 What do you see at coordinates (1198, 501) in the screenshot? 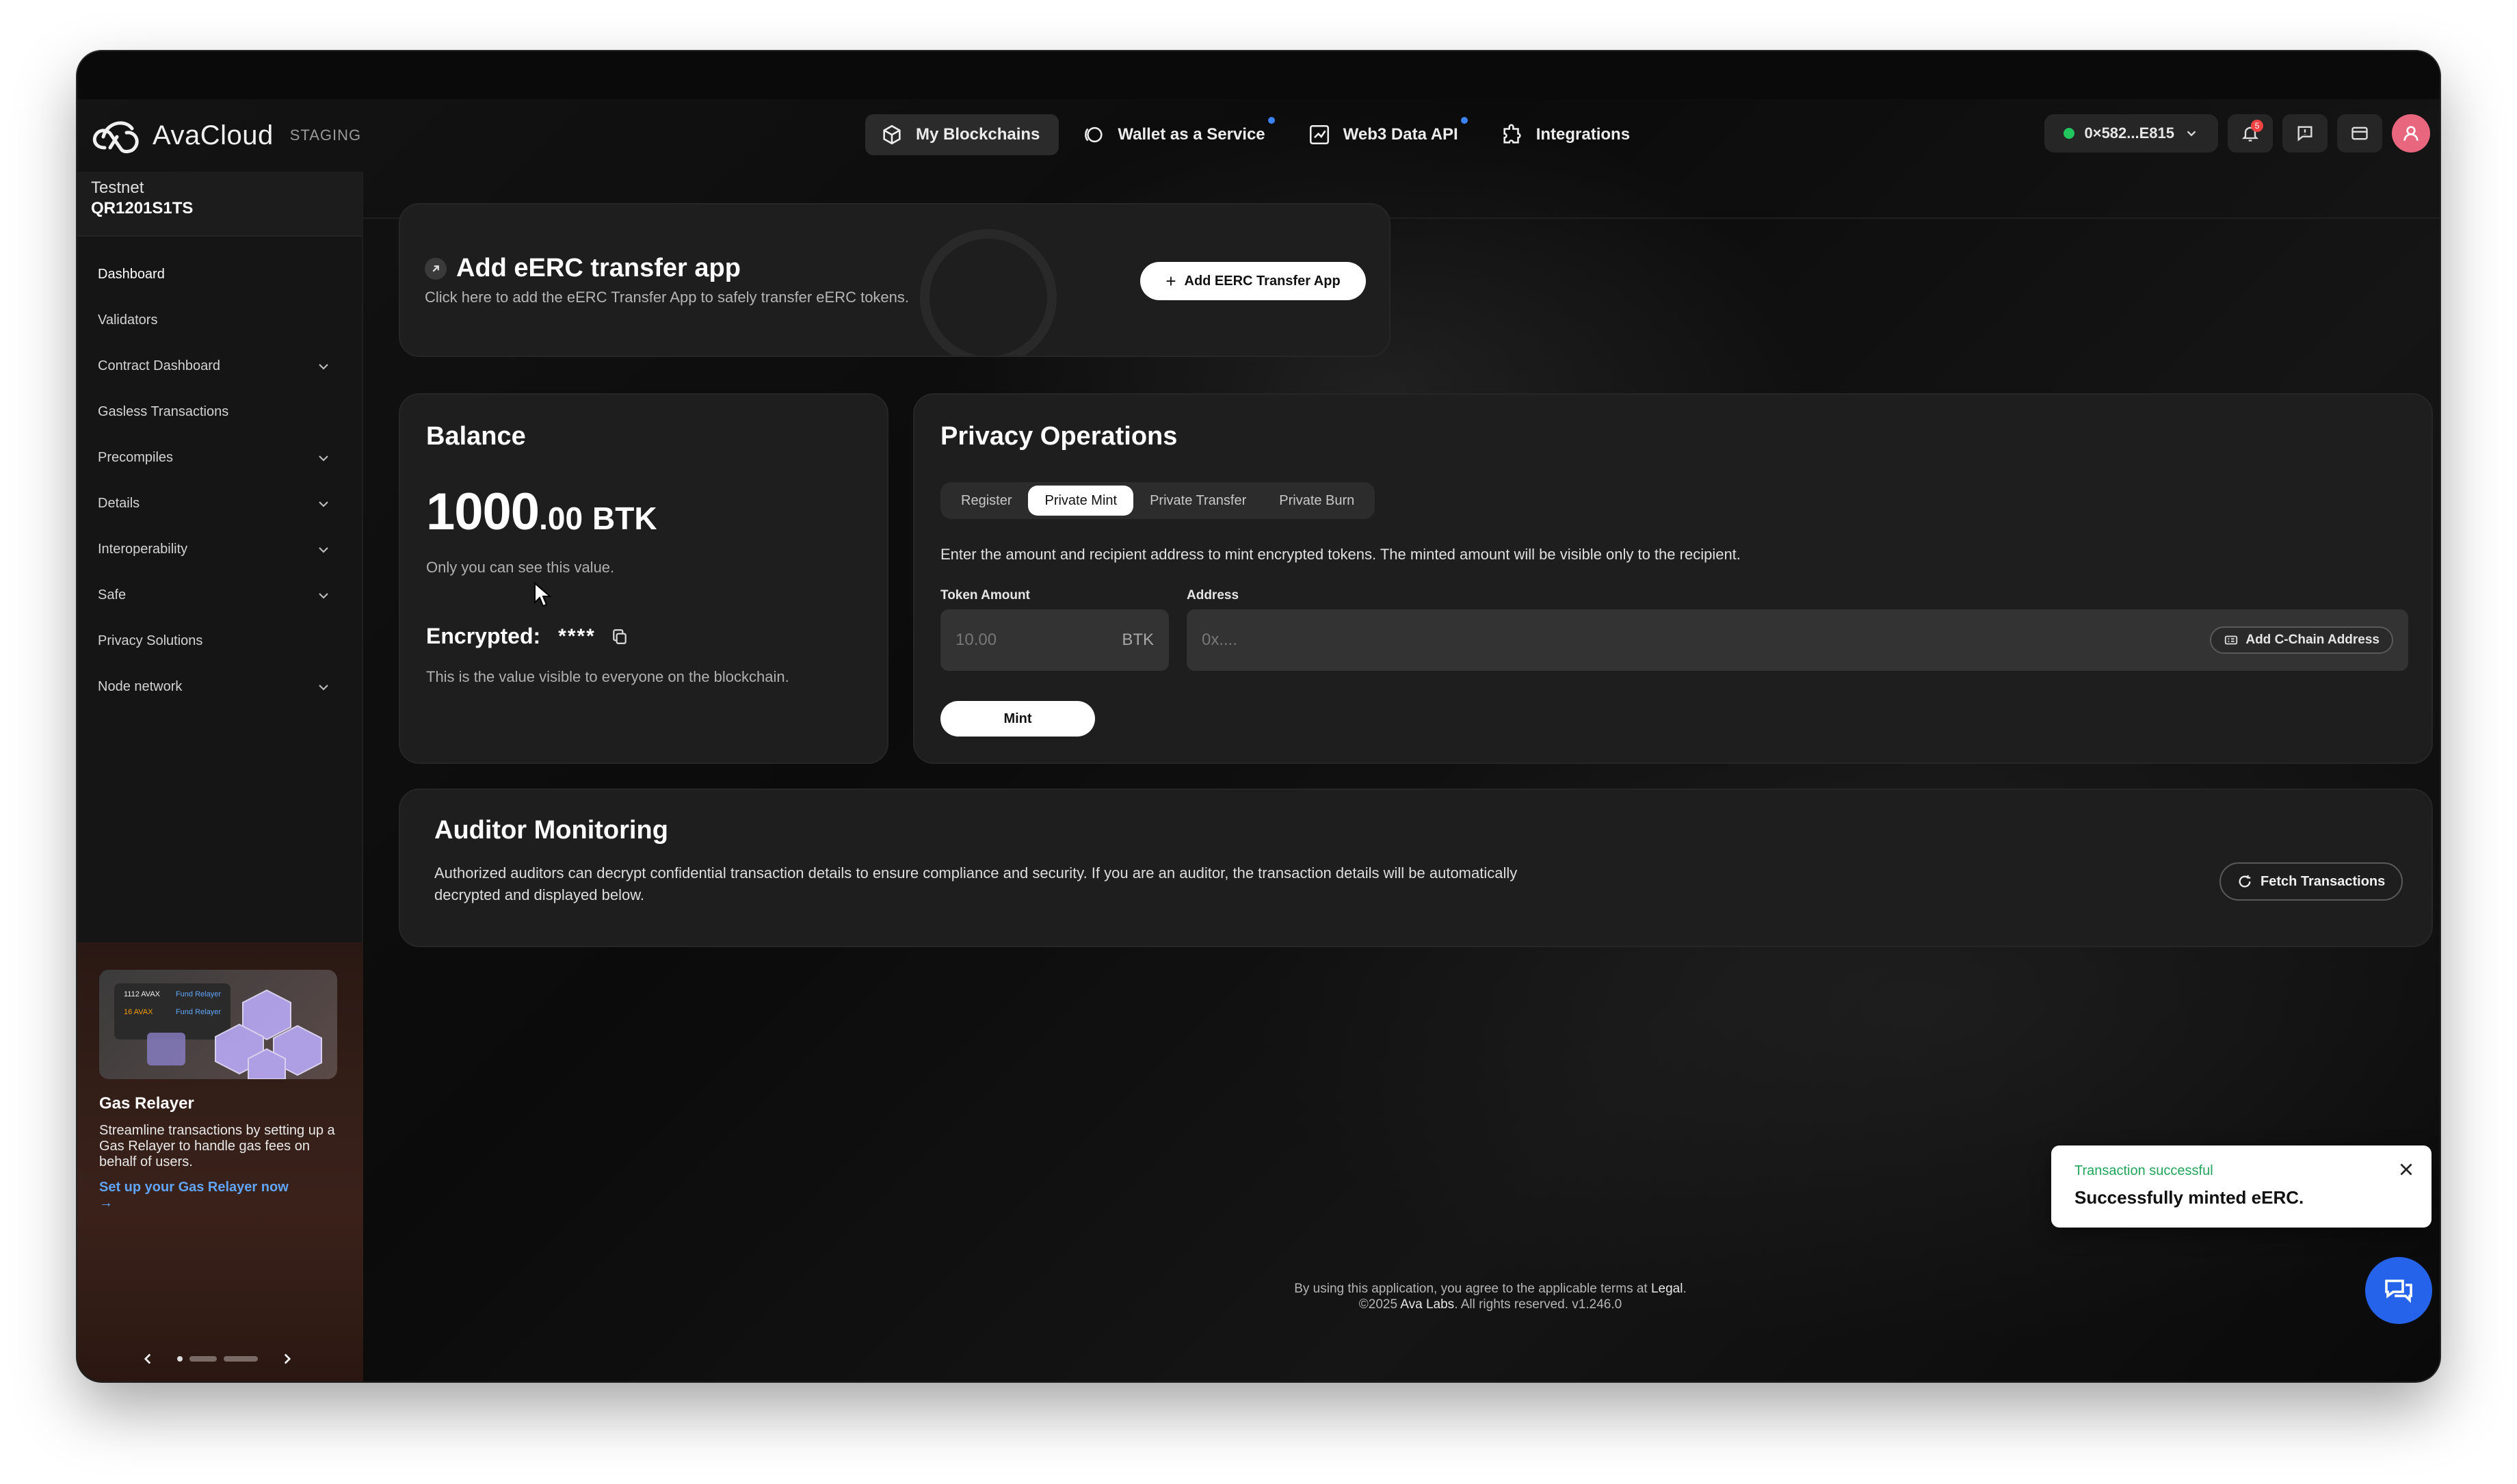
I see `tab-private-transfer: Private Transfer` at bounding box center [1198, 501].